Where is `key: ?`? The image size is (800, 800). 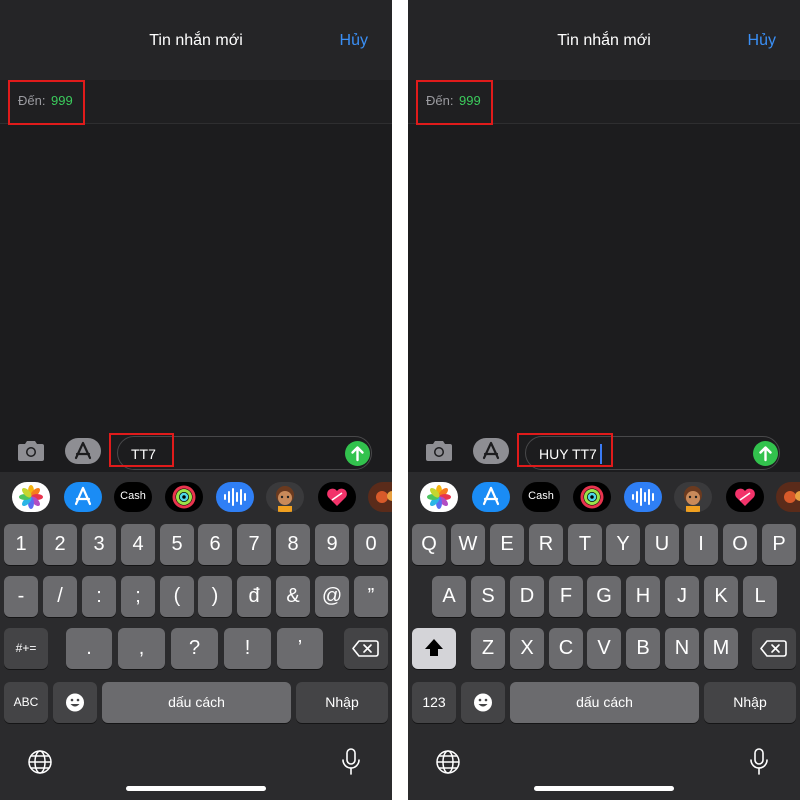
key: ? is located at coordinates (194, 648).